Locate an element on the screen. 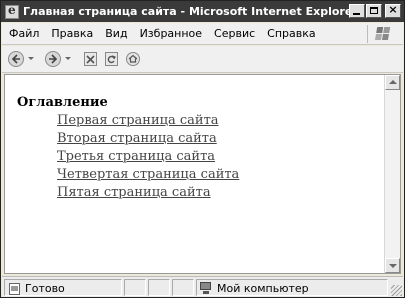 The image size is (405, 298). windows-logo is located at coordinates (382, 34).